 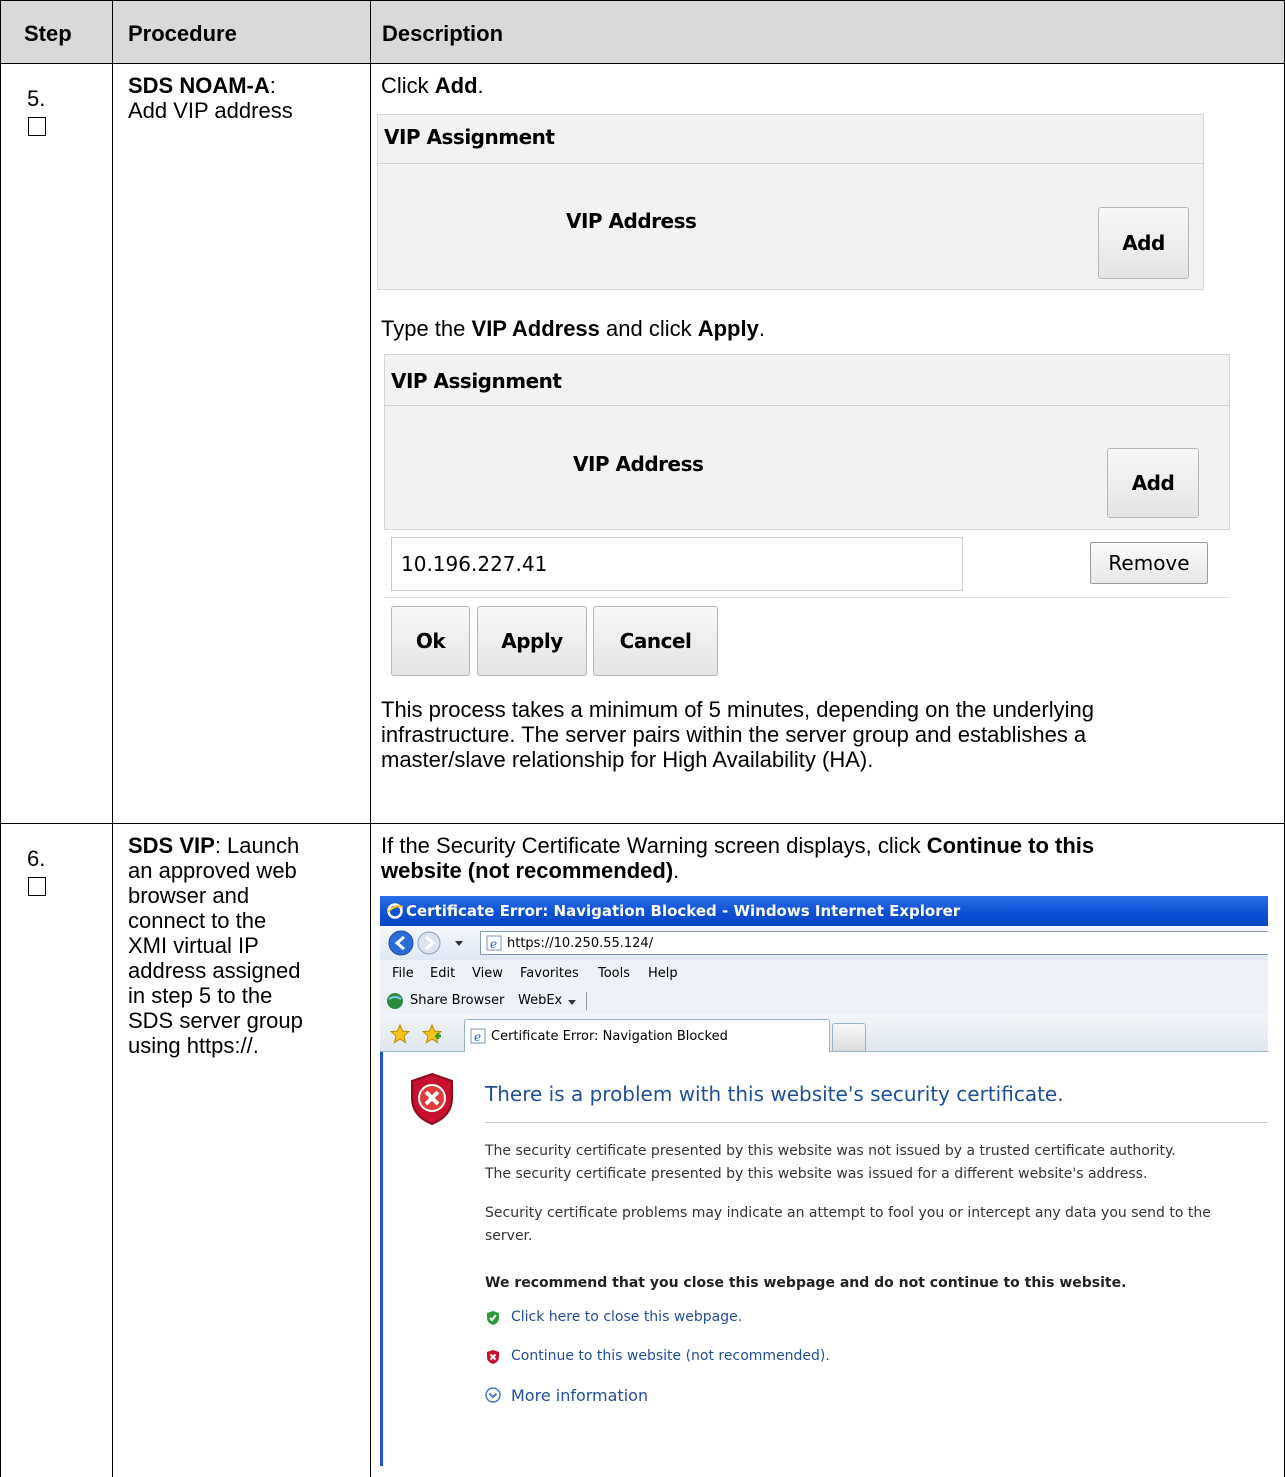 I want to click on ie-logo-icon, so click(x=395, y=911).